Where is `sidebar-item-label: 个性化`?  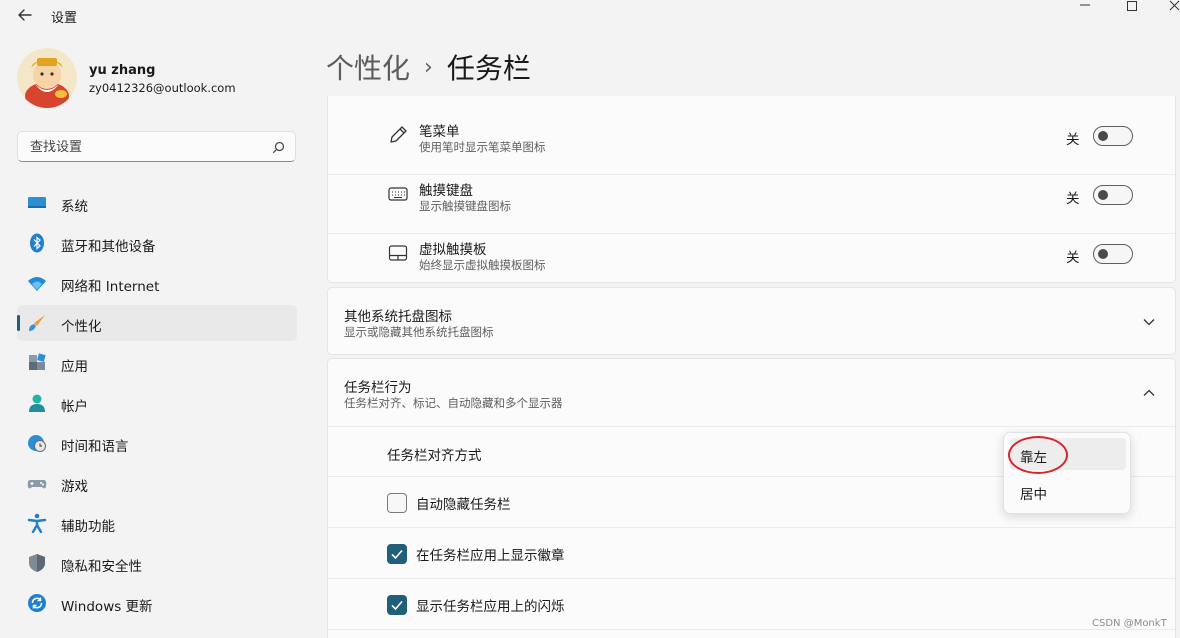 sidebar-item-label: 个性化 is located at coordinates (81, 327).